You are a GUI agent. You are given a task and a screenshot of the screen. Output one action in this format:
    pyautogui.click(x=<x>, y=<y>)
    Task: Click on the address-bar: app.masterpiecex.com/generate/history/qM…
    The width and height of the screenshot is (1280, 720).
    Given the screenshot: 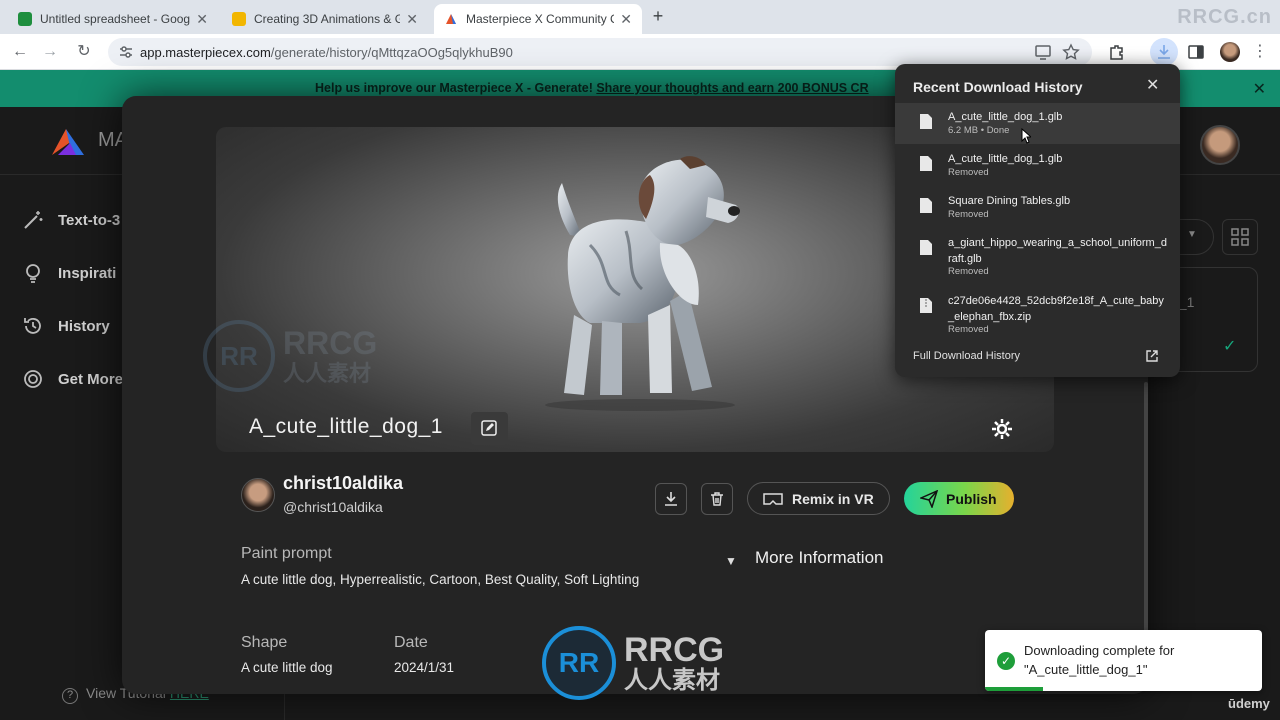 What is the action you would take?
    pyautogui.click(x=600, y=52)
    